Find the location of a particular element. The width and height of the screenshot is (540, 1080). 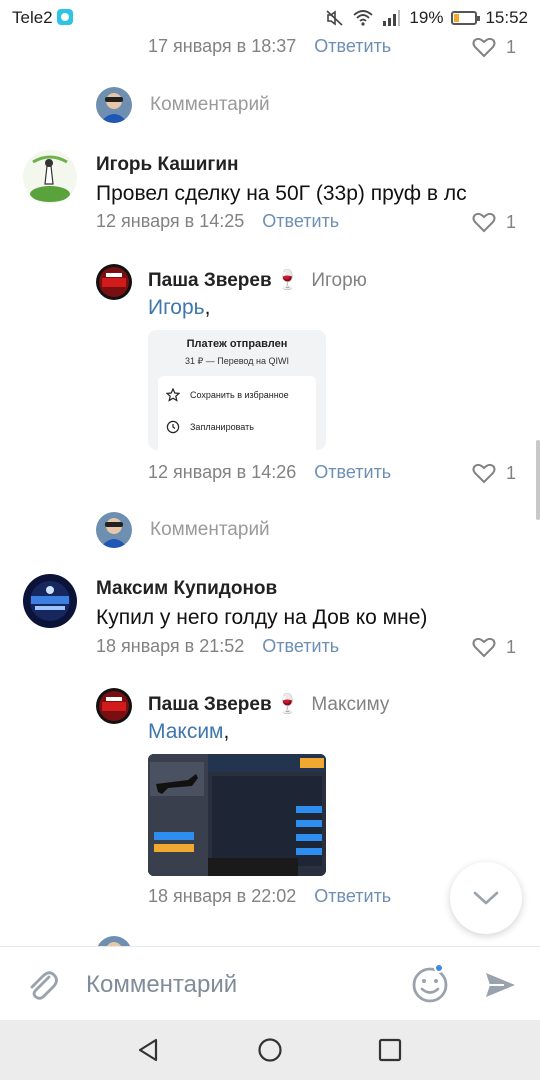

comment-meta: 18 января в 22:02 Ответить is located at coordinates (269, 896).